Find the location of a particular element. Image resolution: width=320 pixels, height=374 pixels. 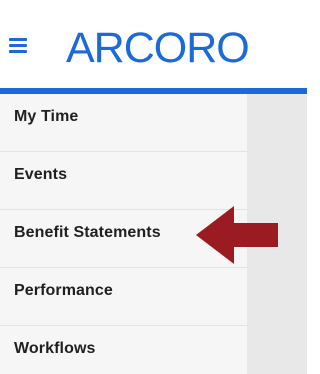

svg-text: ARCORO is located at coordinates (157, 47).